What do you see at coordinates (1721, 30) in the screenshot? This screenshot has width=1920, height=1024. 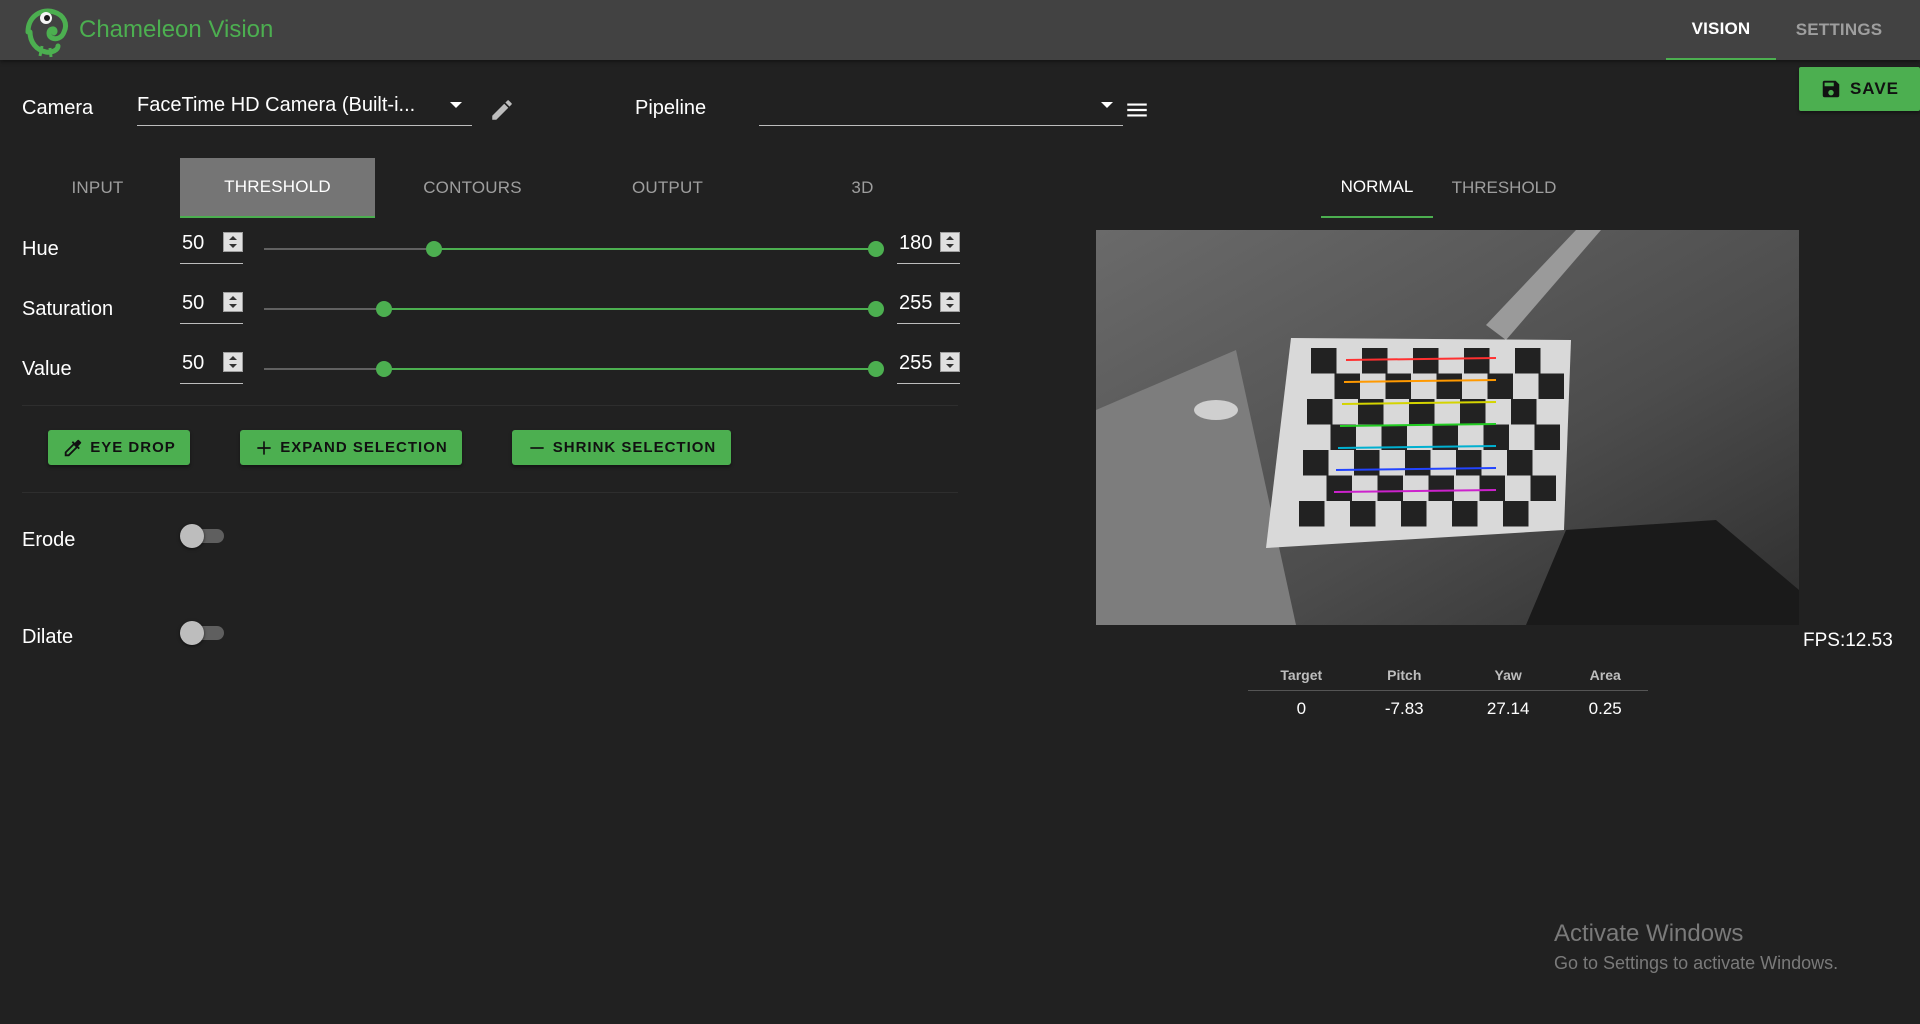 I see `nav-tab-vision: VISION` at bounding box center [1721, 30].